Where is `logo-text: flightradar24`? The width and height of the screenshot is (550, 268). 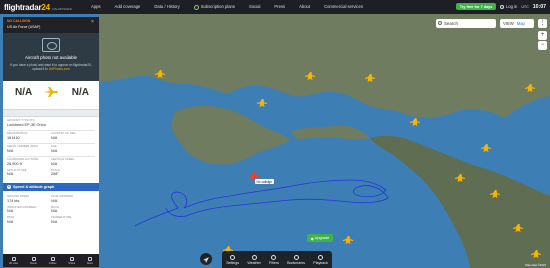 logo-text: flightradar24 is located at coordinates (27, 7).